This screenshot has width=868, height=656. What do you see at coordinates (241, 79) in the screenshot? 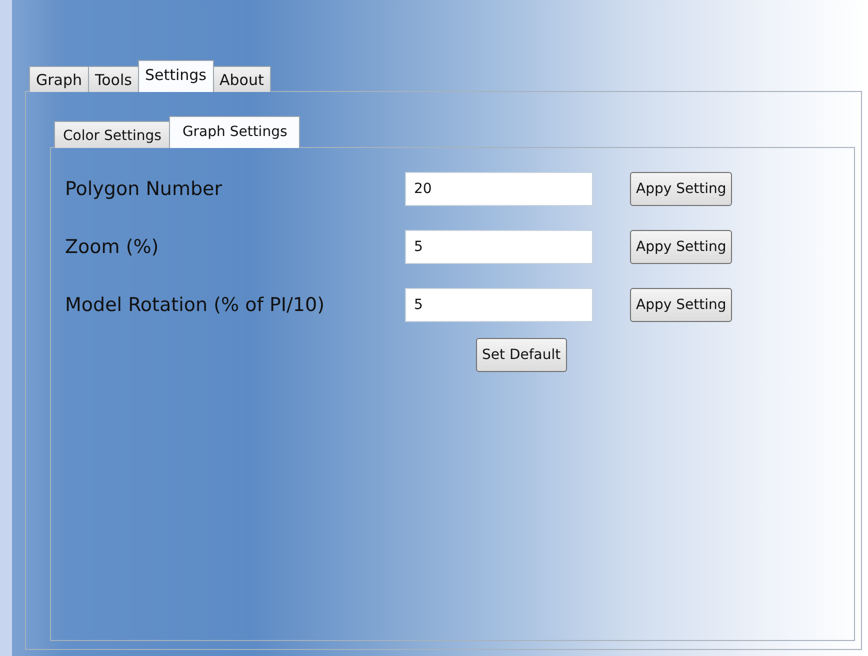
I see `tab: About` at bounding box center [241, 79].